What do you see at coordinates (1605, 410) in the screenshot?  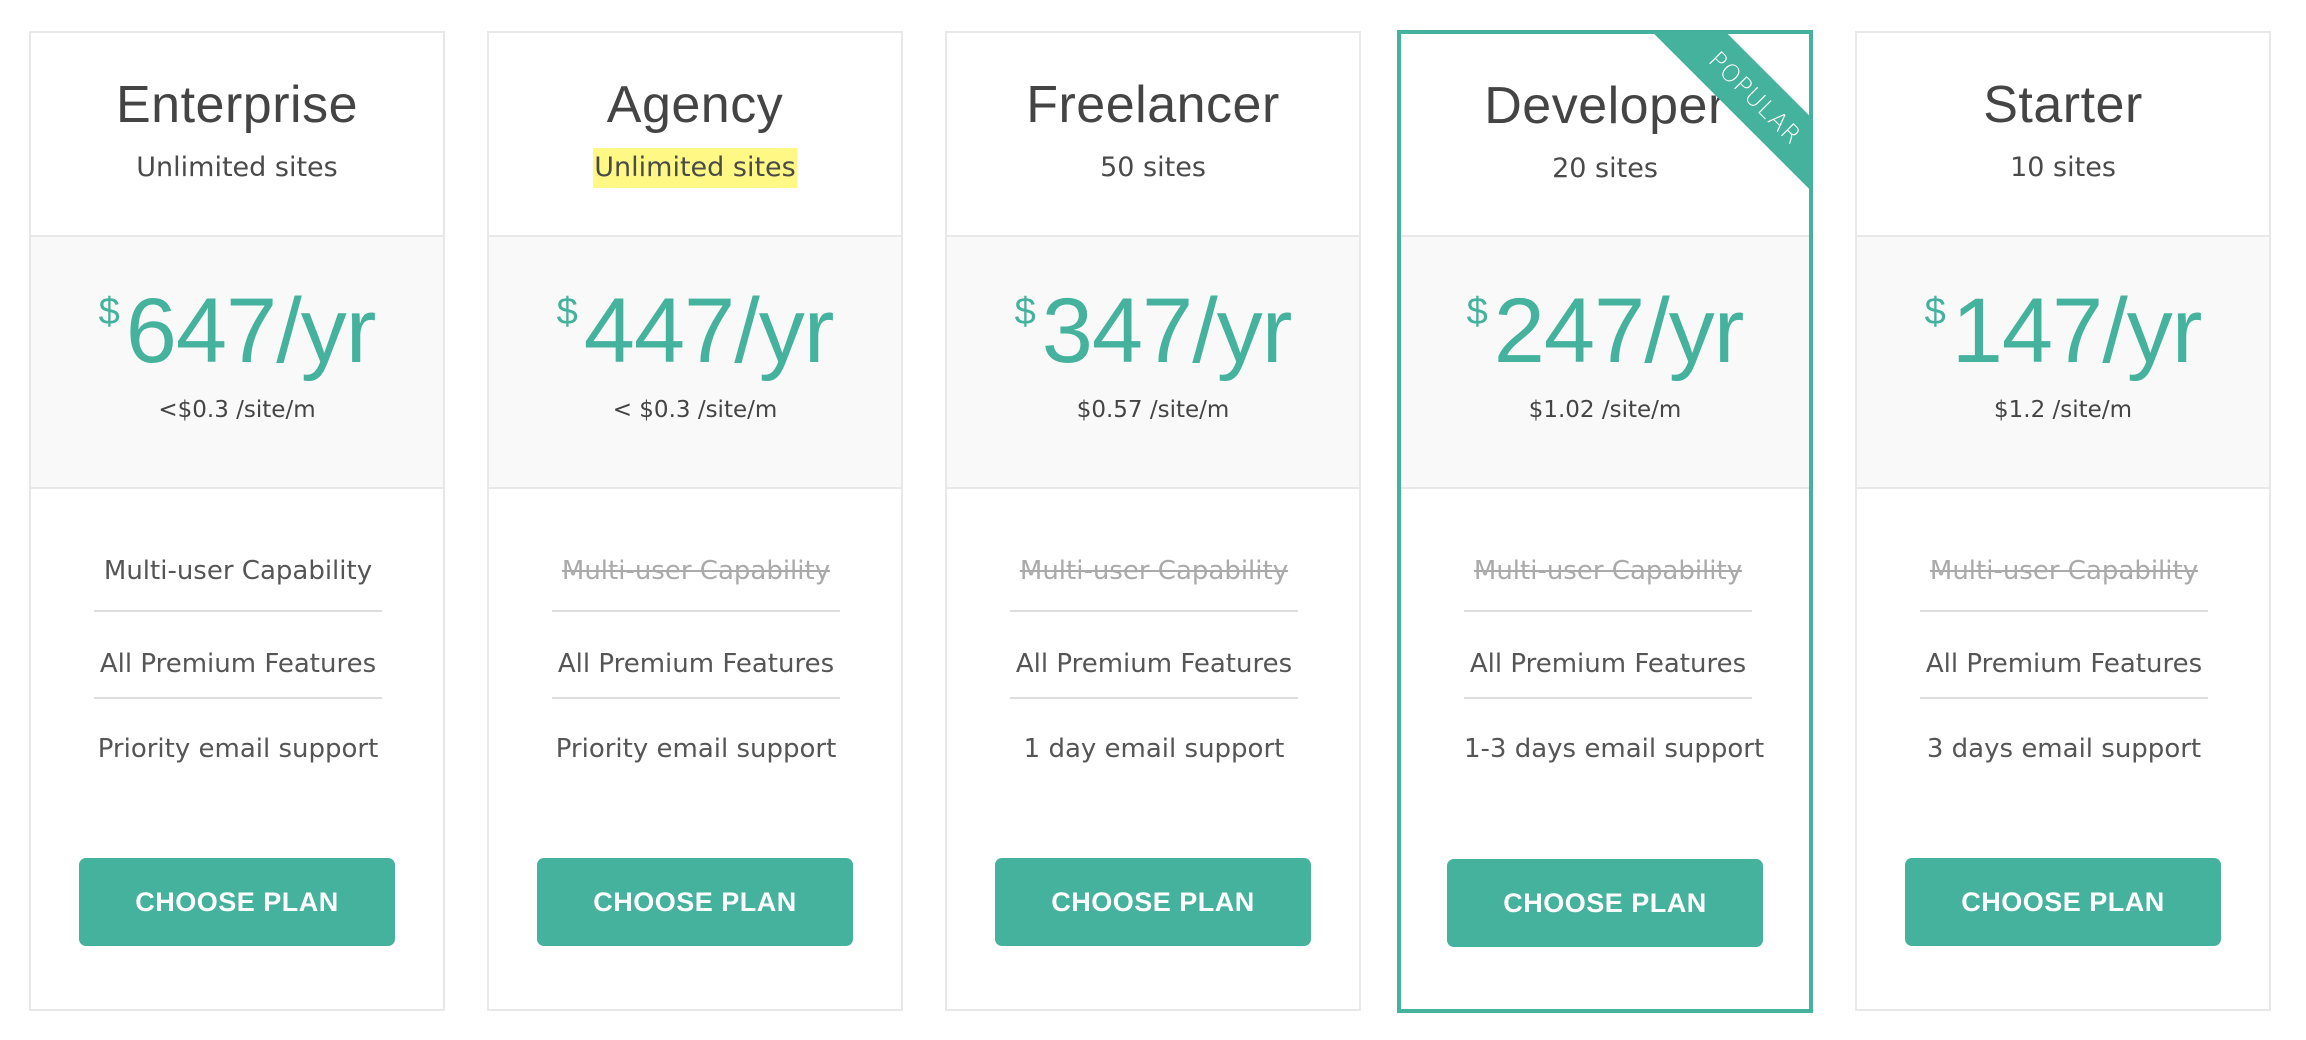 I see `price-per-site: $1.02 /site/m` at bounding box center [1605, 410].